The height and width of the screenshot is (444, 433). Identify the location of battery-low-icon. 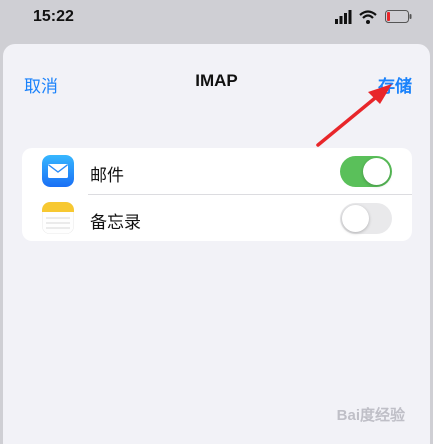
(398, 16).